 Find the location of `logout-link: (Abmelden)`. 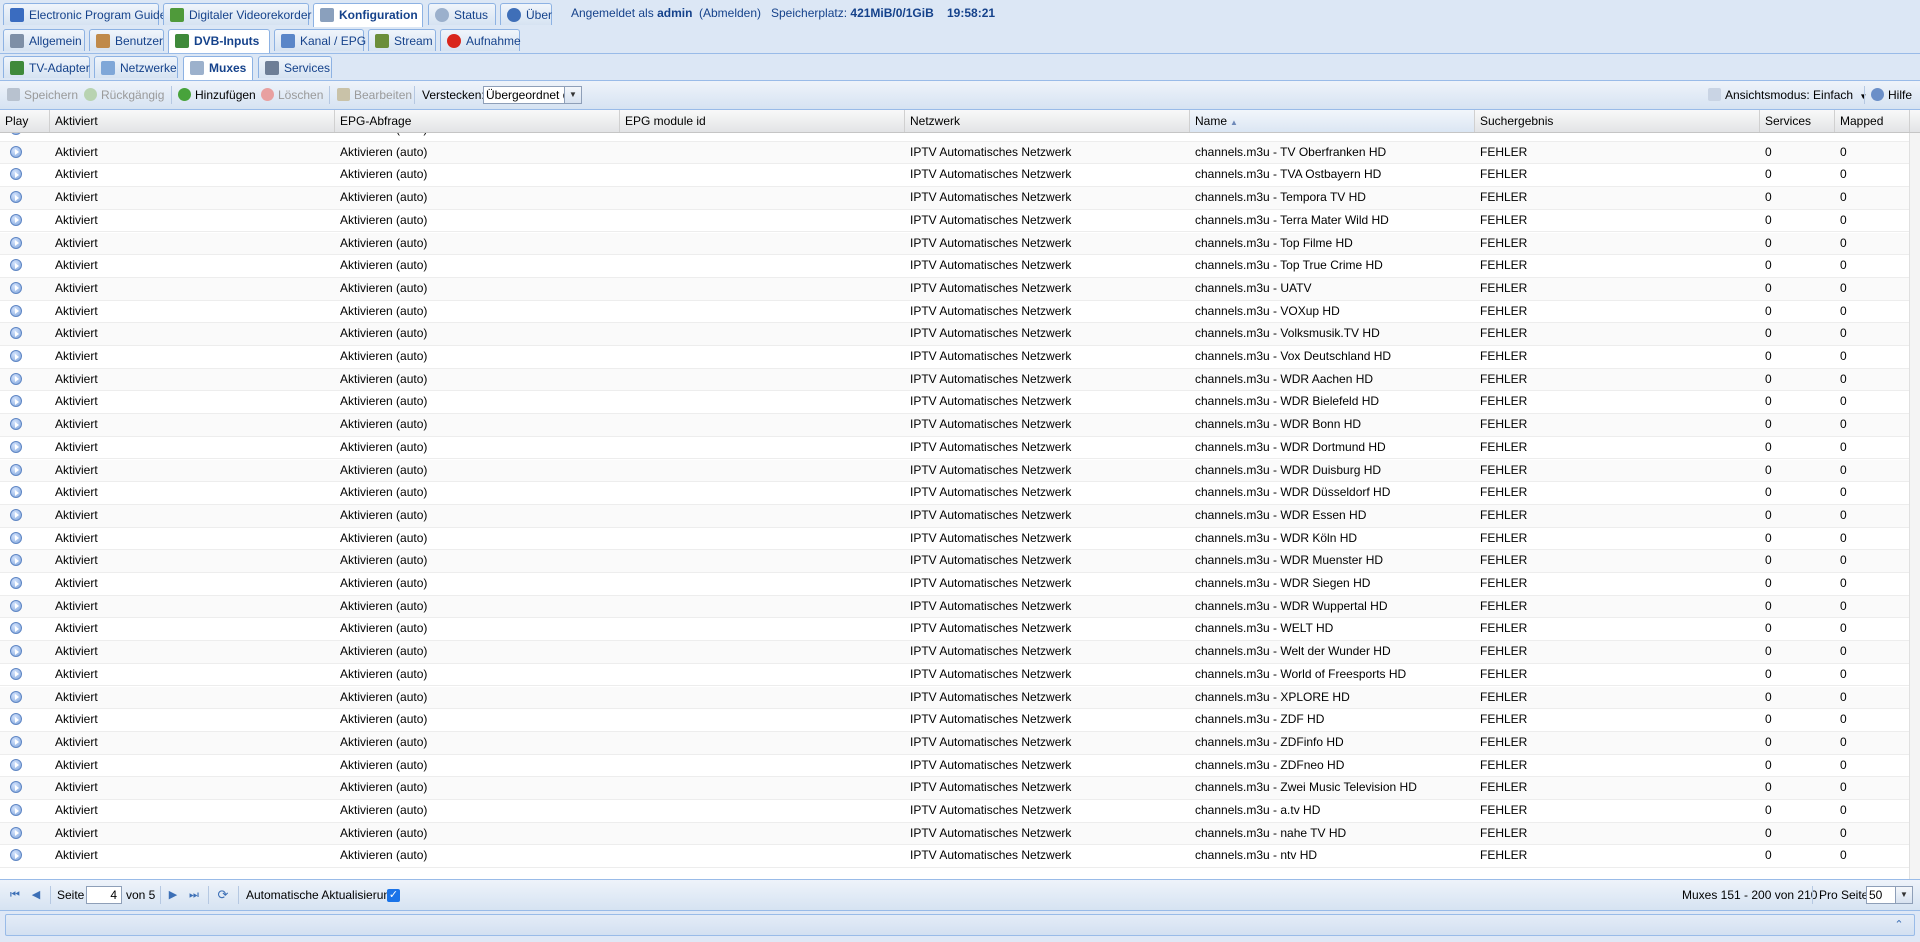

logout-link: (Abmelden) is located at coordinates (730, 13).